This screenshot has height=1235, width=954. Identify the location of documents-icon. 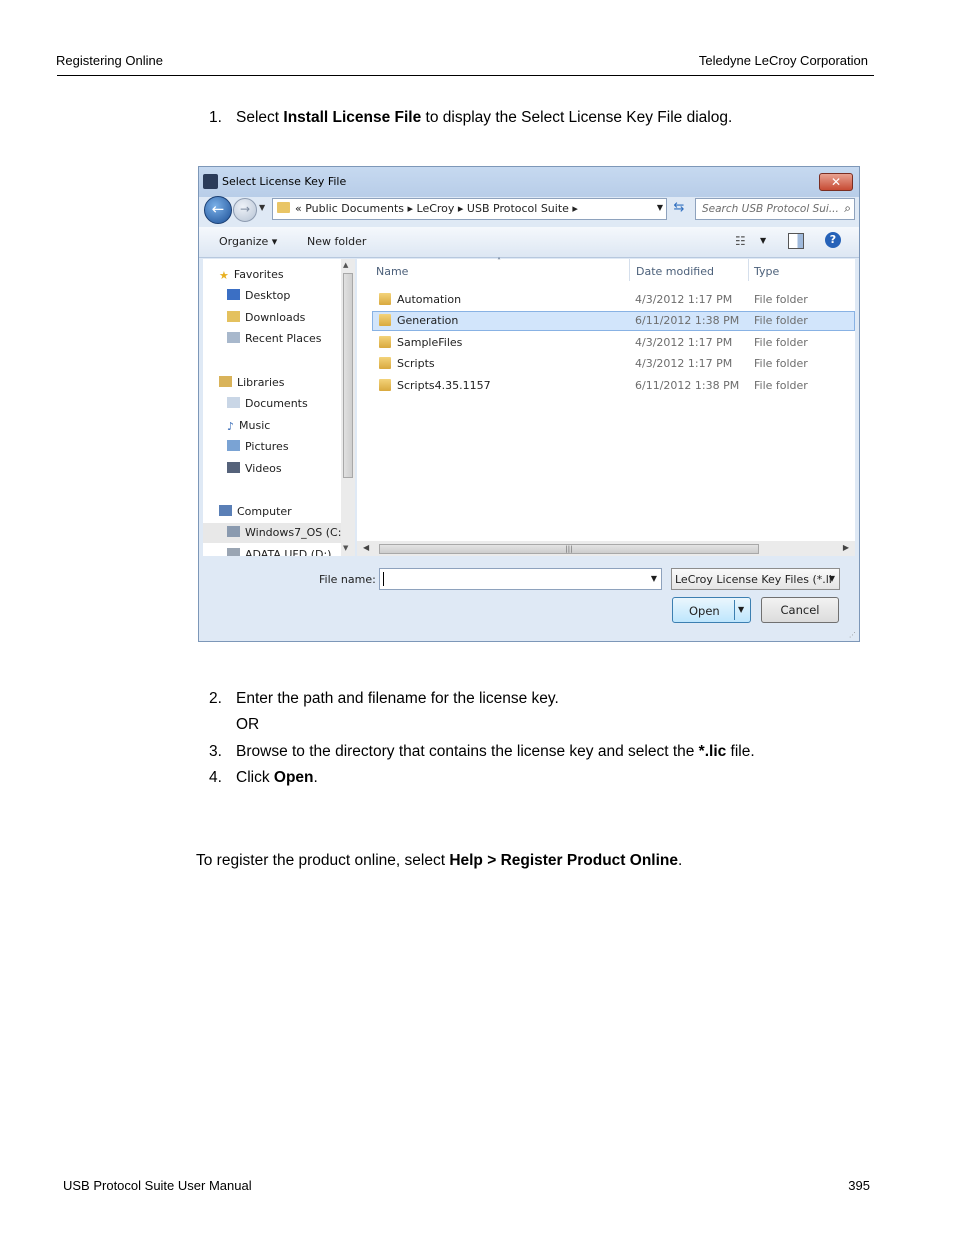
(233, 402).